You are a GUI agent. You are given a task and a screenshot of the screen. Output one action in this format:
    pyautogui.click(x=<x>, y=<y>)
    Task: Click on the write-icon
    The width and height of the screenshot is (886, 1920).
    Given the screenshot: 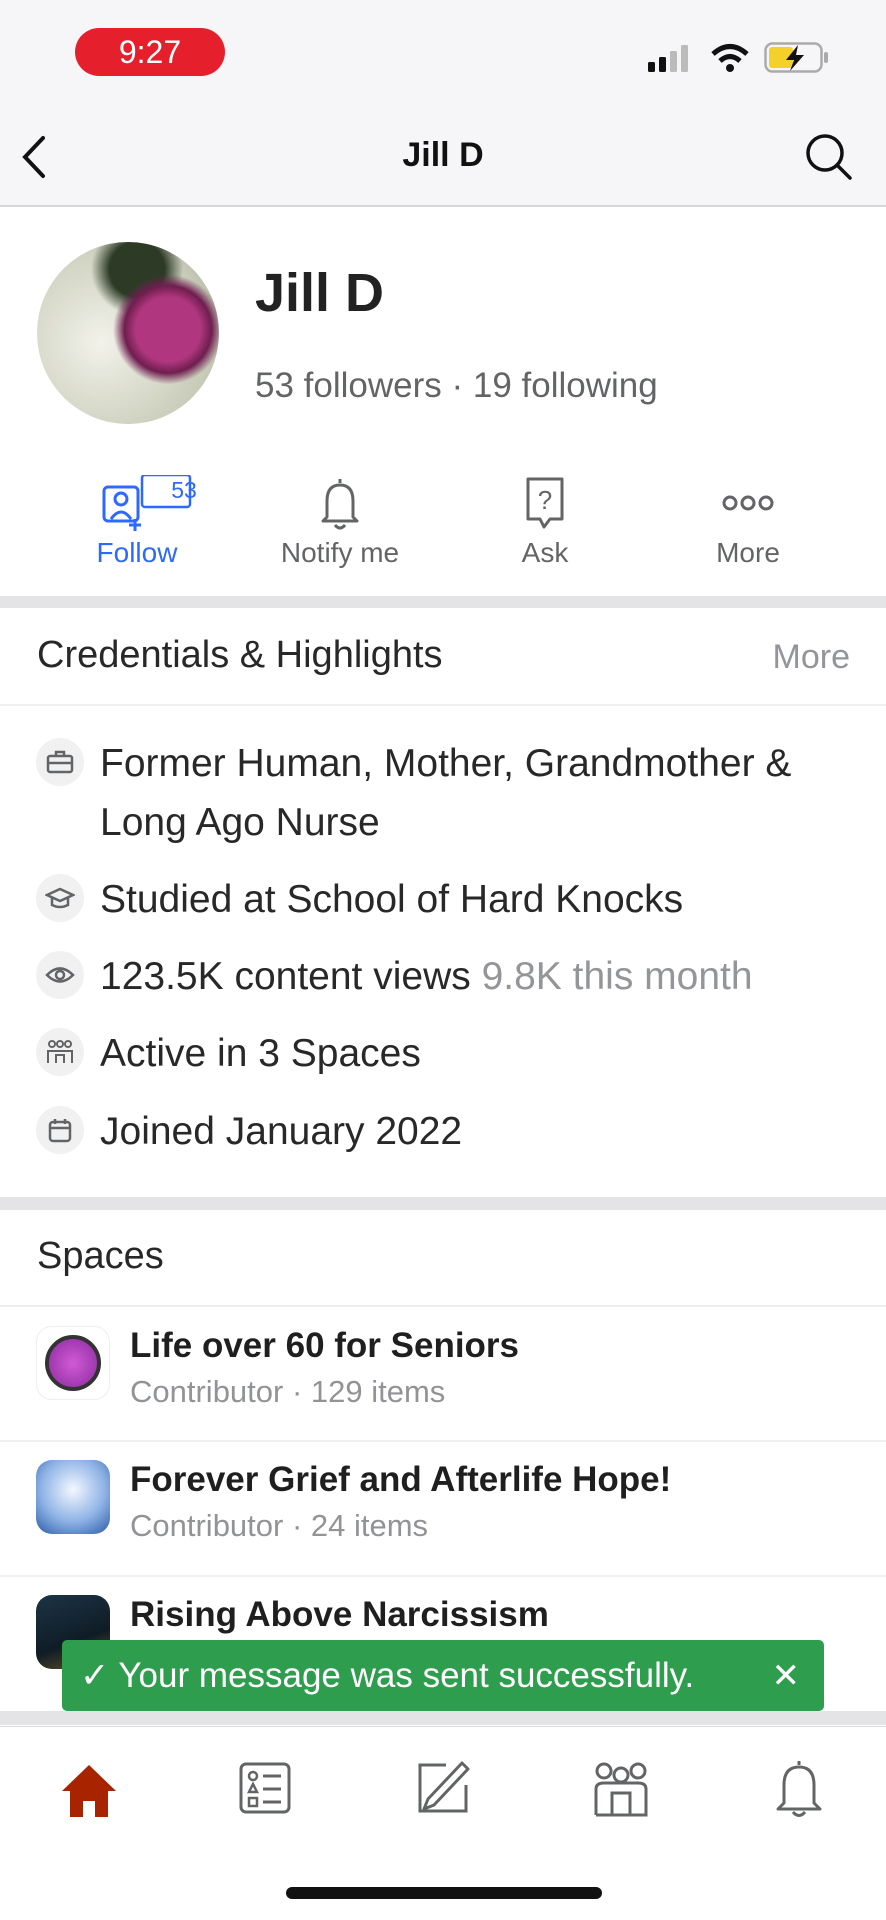 What is the action you would take?
    pyautogui.click(x=444, y=1789)
    